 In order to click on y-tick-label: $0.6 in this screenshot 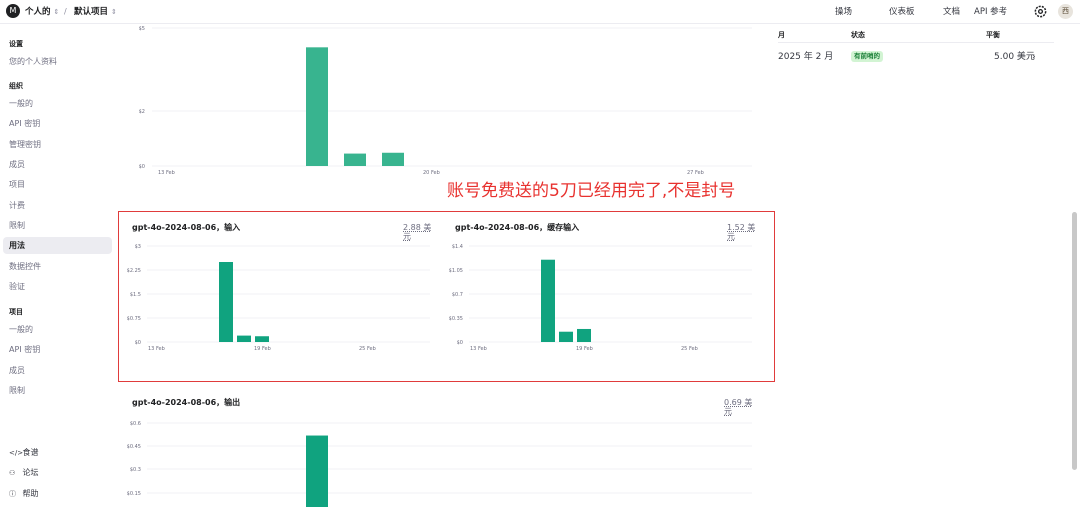, I will do `click(135, 424)`.